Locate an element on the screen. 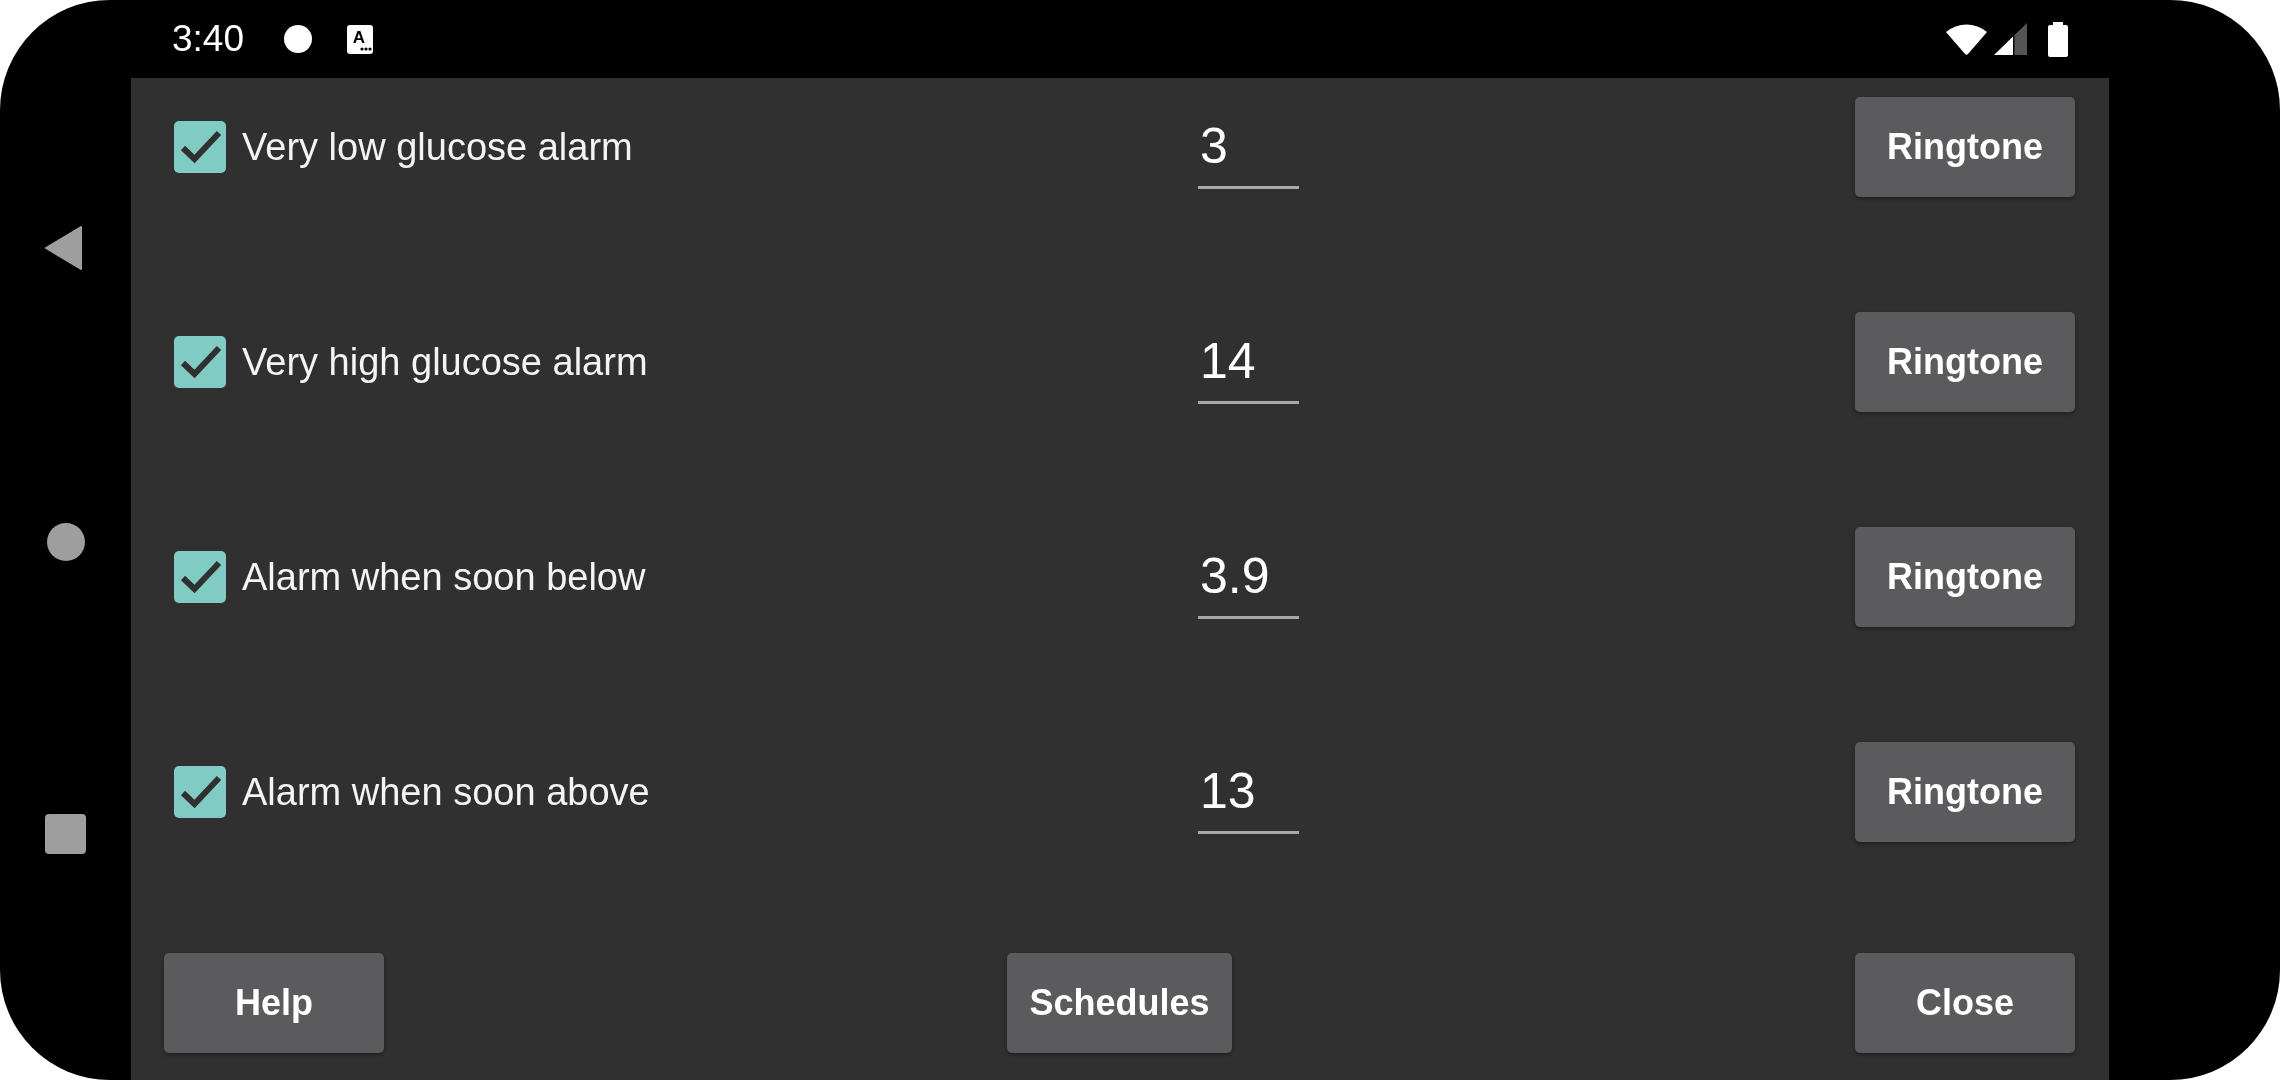 The width and height of the screenshot is (2280, 1080). alarm-label: Alarm when soon below is located at coordinates (444, 577).